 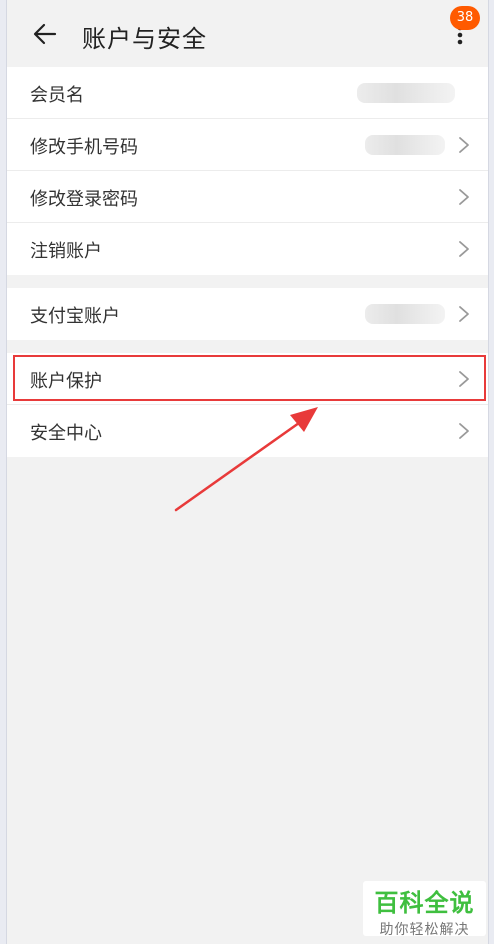 What do you see at coordinates (75, 316) in the screenshot?
I see `row-label: 支付宝账户` at bounding box center [75, 316].